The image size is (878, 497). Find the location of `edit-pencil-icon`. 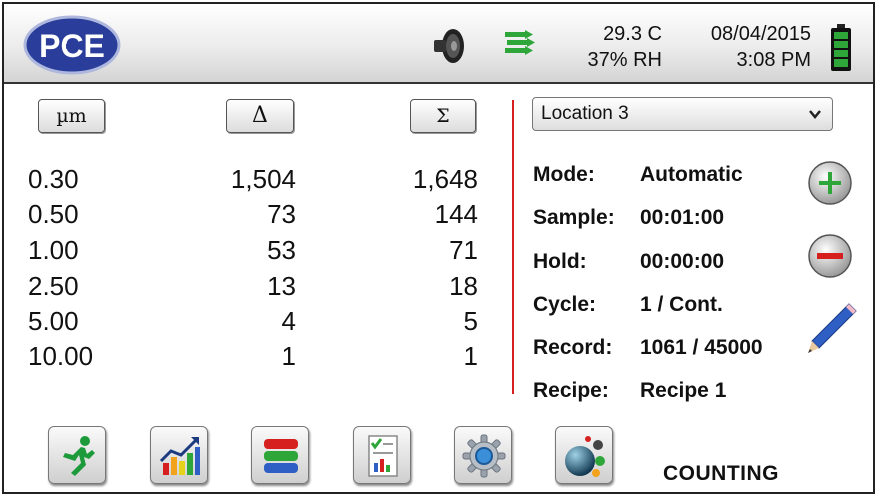

edit-pencil-icon is located at coordinates (832, 329).